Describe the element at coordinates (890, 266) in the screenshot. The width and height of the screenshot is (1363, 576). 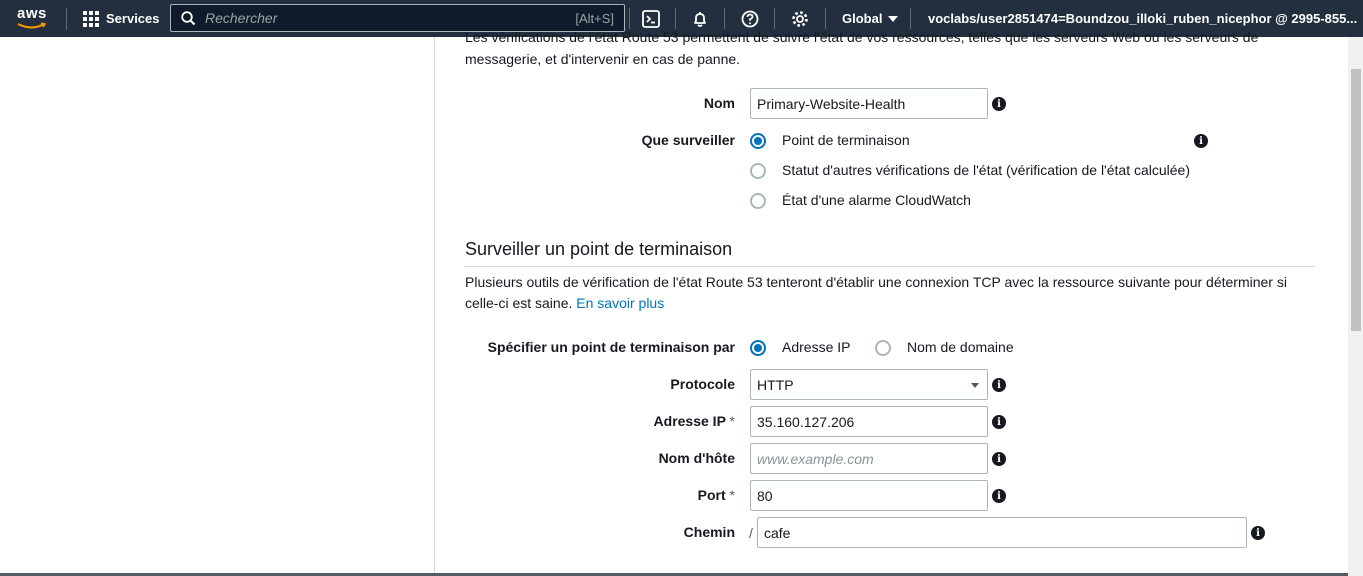
I see `section-divider` at that location.